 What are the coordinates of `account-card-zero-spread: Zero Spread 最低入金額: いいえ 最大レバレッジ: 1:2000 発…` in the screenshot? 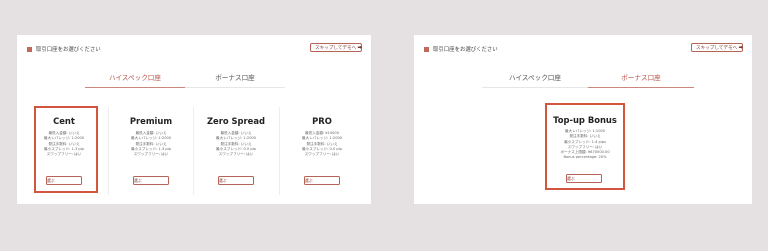 It's located at (236, 132).